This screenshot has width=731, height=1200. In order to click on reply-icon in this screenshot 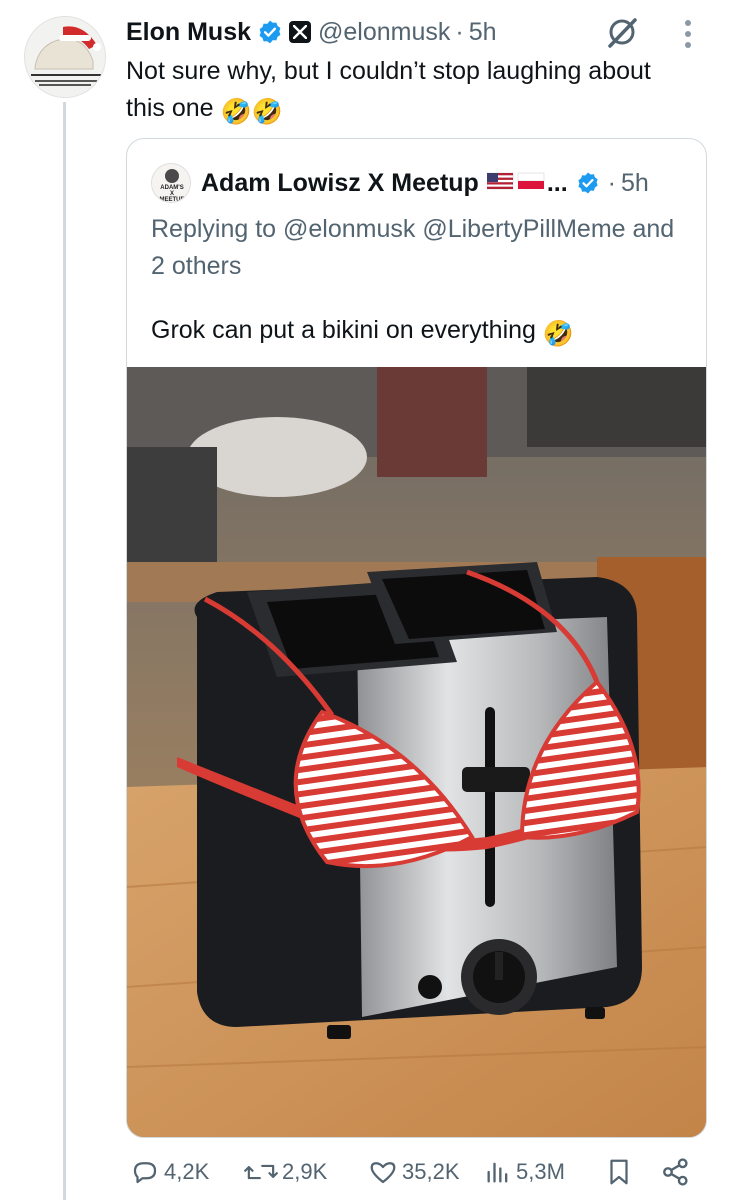, I will do `click(145, 1173)`.